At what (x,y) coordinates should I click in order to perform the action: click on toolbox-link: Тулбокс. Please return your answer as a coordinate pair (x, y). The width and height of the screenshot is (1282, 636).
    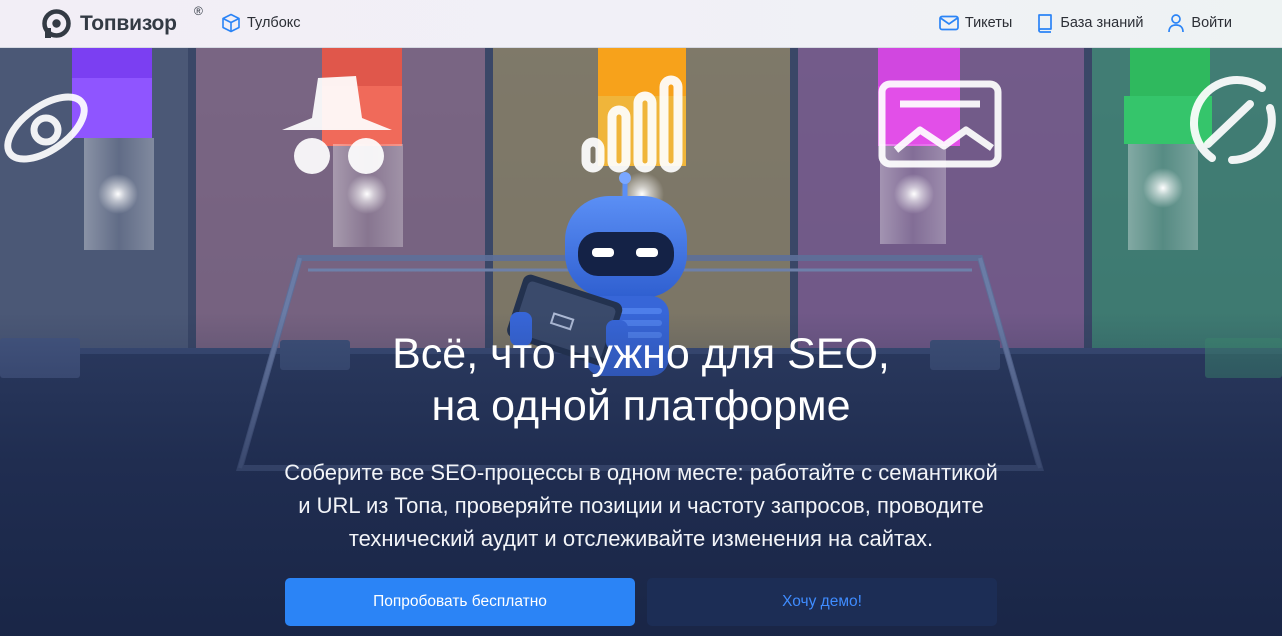
    Looking at the image, I should click on (261, 23).